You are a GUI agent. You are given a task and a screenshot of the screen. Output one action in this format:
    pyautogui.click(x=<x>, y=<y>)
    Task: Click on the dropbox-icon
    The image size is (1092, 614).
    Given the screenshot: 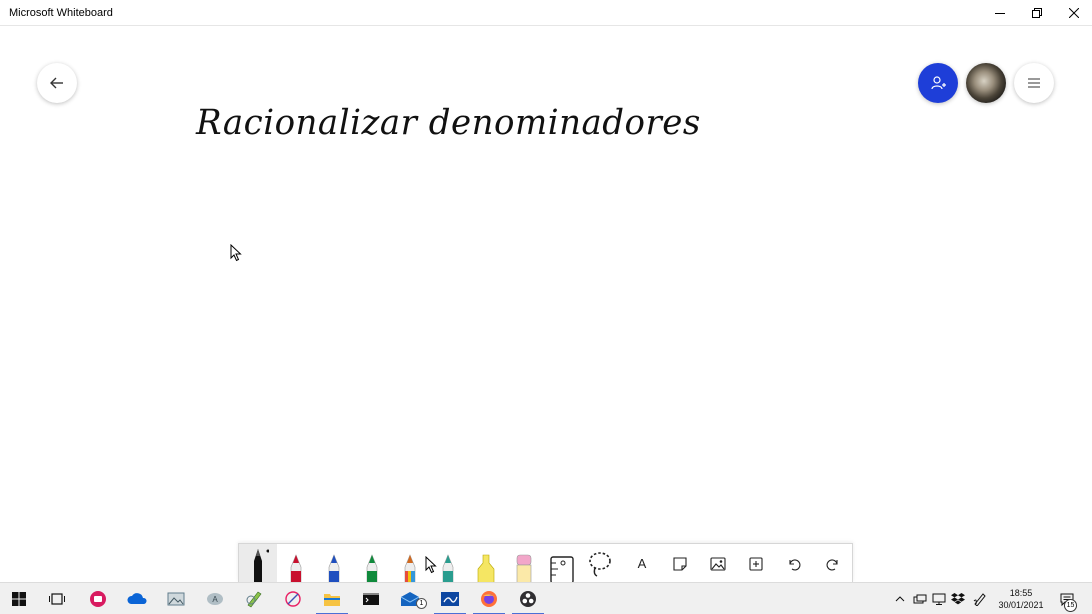 What is the action you would take?
    pyautogui.click(x=958, y=599)
    